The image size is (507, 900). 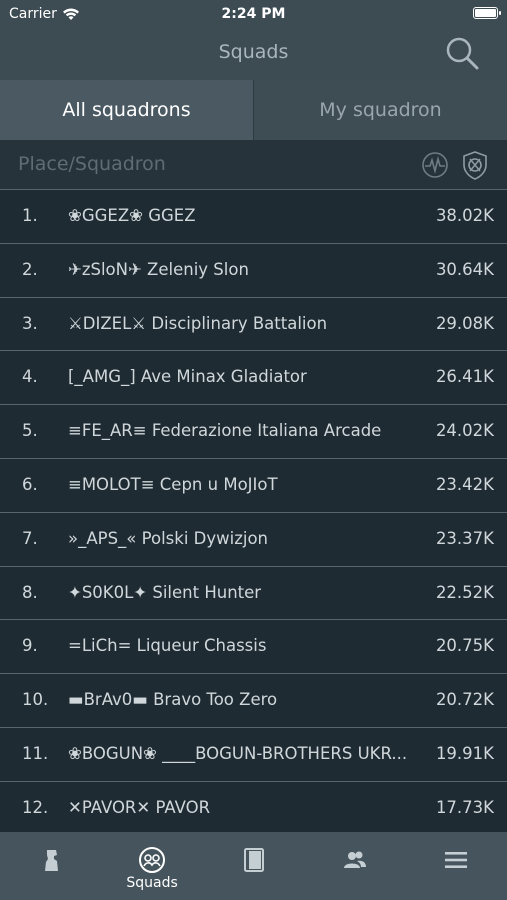 What do you see at coordinates (30, 646) in the screenshot?
I see `rank-label: 9.` at bounding box center [30, 646].